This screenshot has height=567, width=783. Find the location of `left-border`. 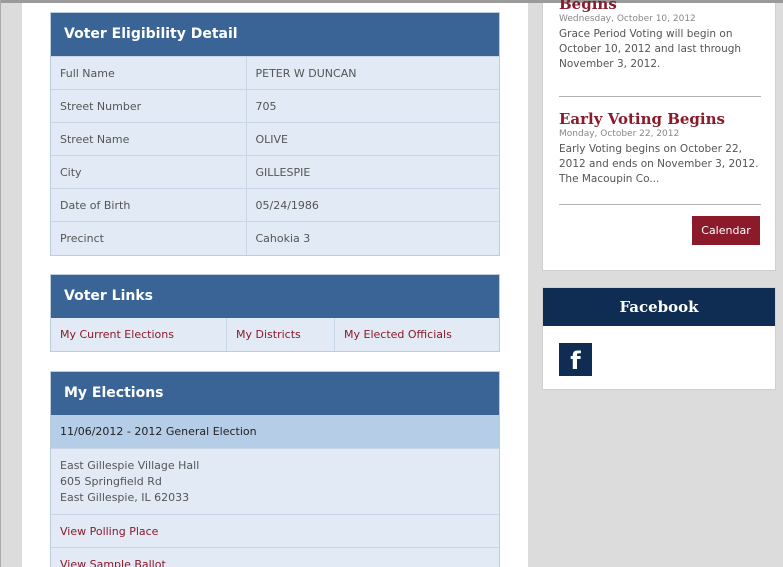

left-border is located at coordinates (0, 283).